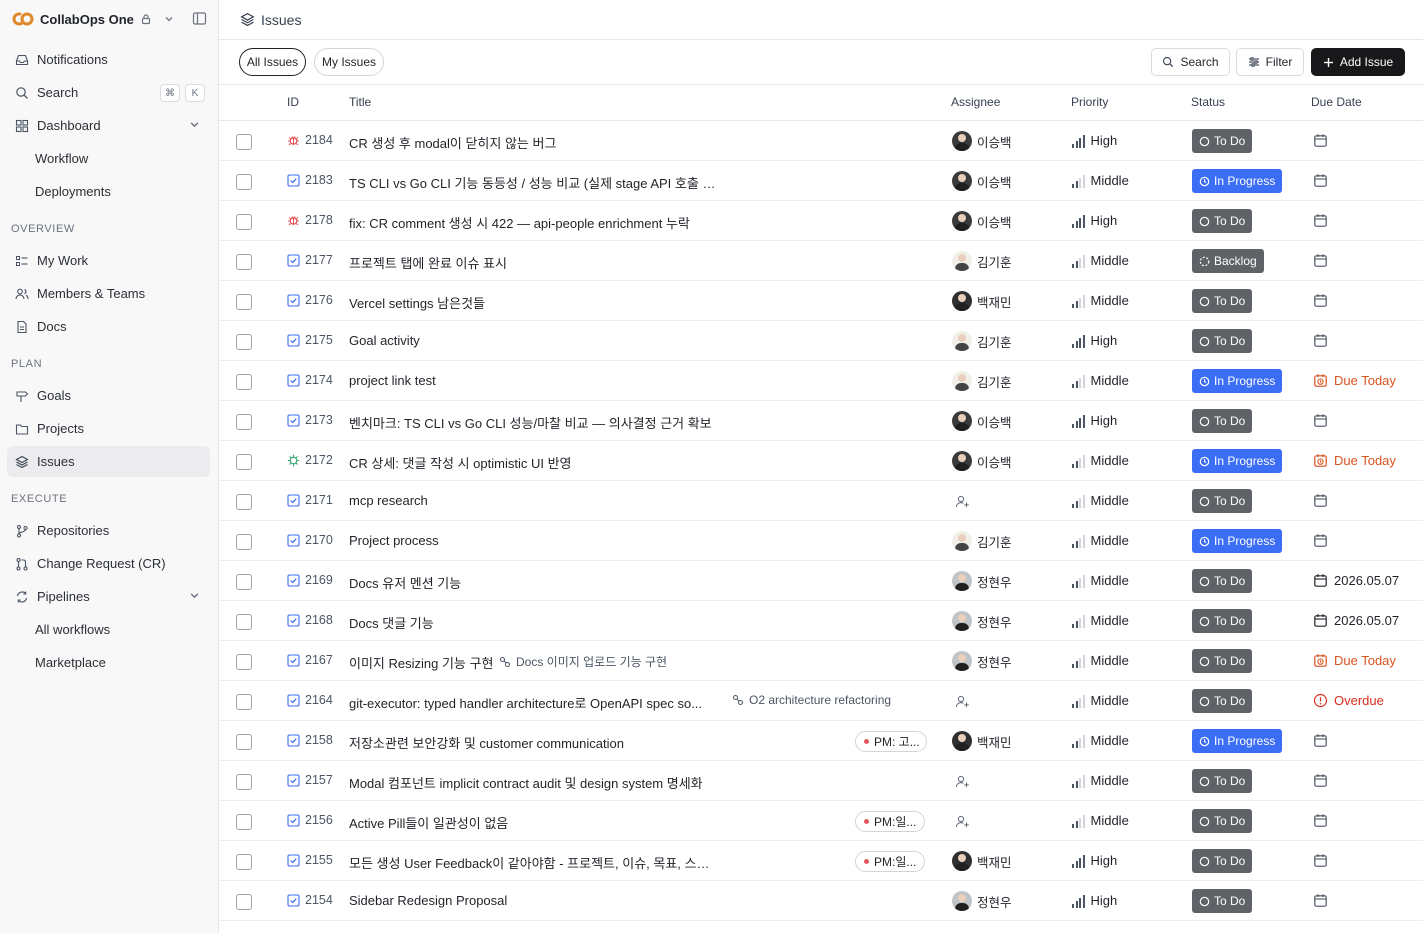 This screenshot has height=933, width=1423. What do you see at coordinates (1336, 102) in the screenshot?
I see `column-header-due-date: Due Date` at bounding box center [1336, 102].